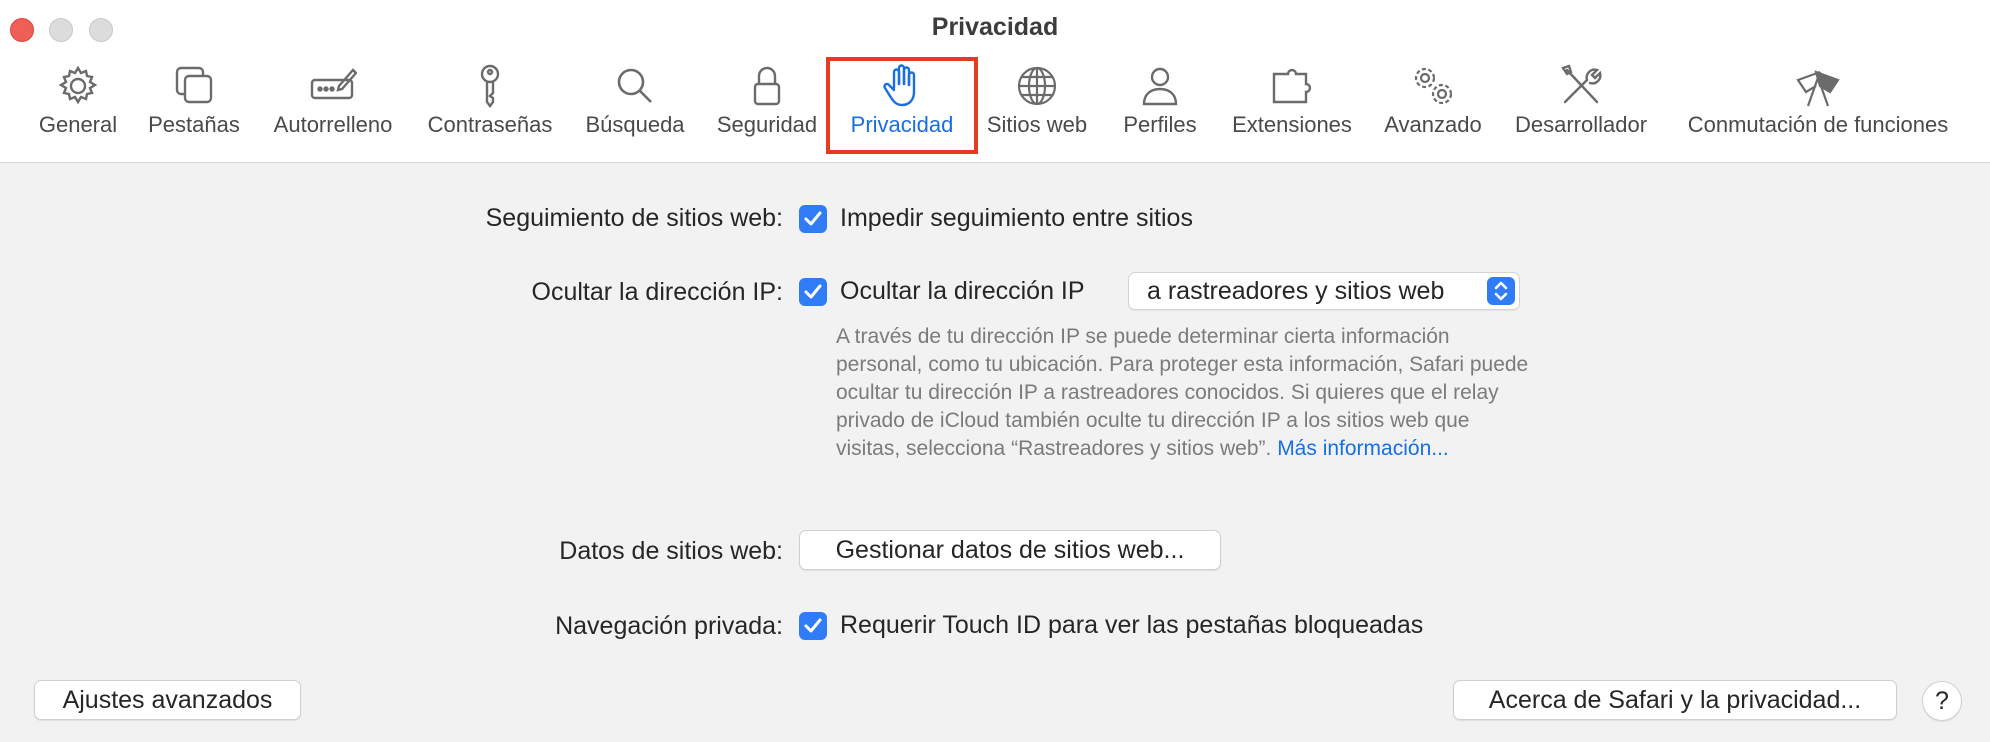 The image size is (1990, 742). Describe the element at coordinates (1581, 124) in the screenshot. I see `tab-label: Desarrollador` at that location.